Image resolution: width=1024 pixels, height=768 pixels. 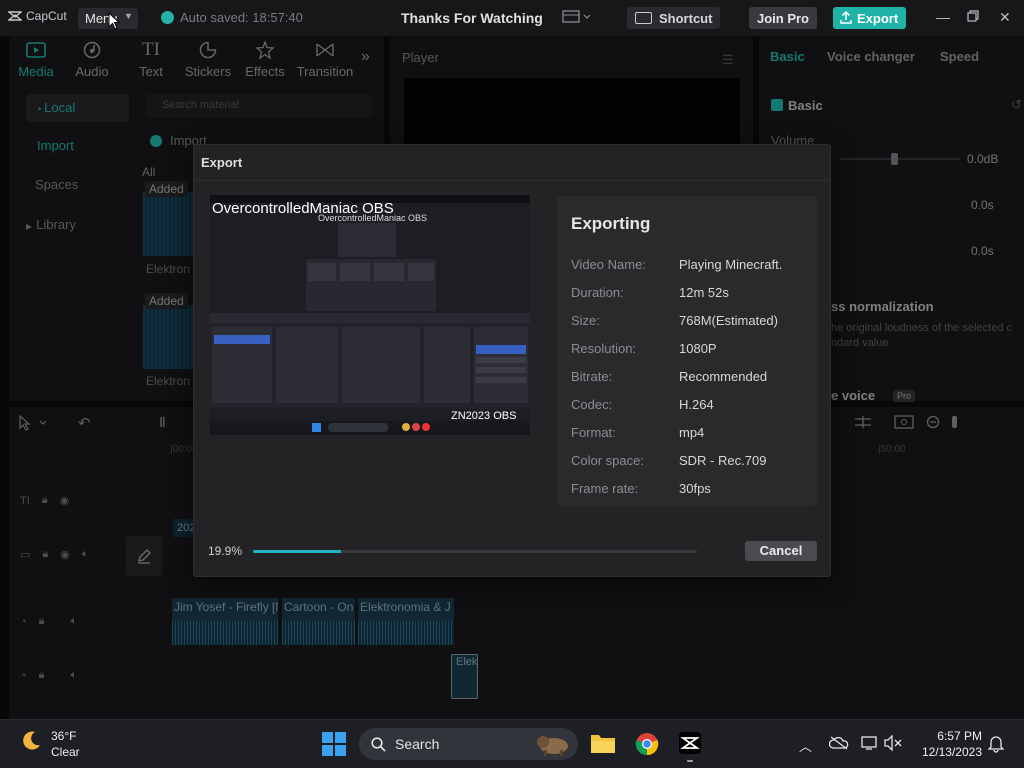 I want to click on chrome-icon, so click(x=647, y=744).